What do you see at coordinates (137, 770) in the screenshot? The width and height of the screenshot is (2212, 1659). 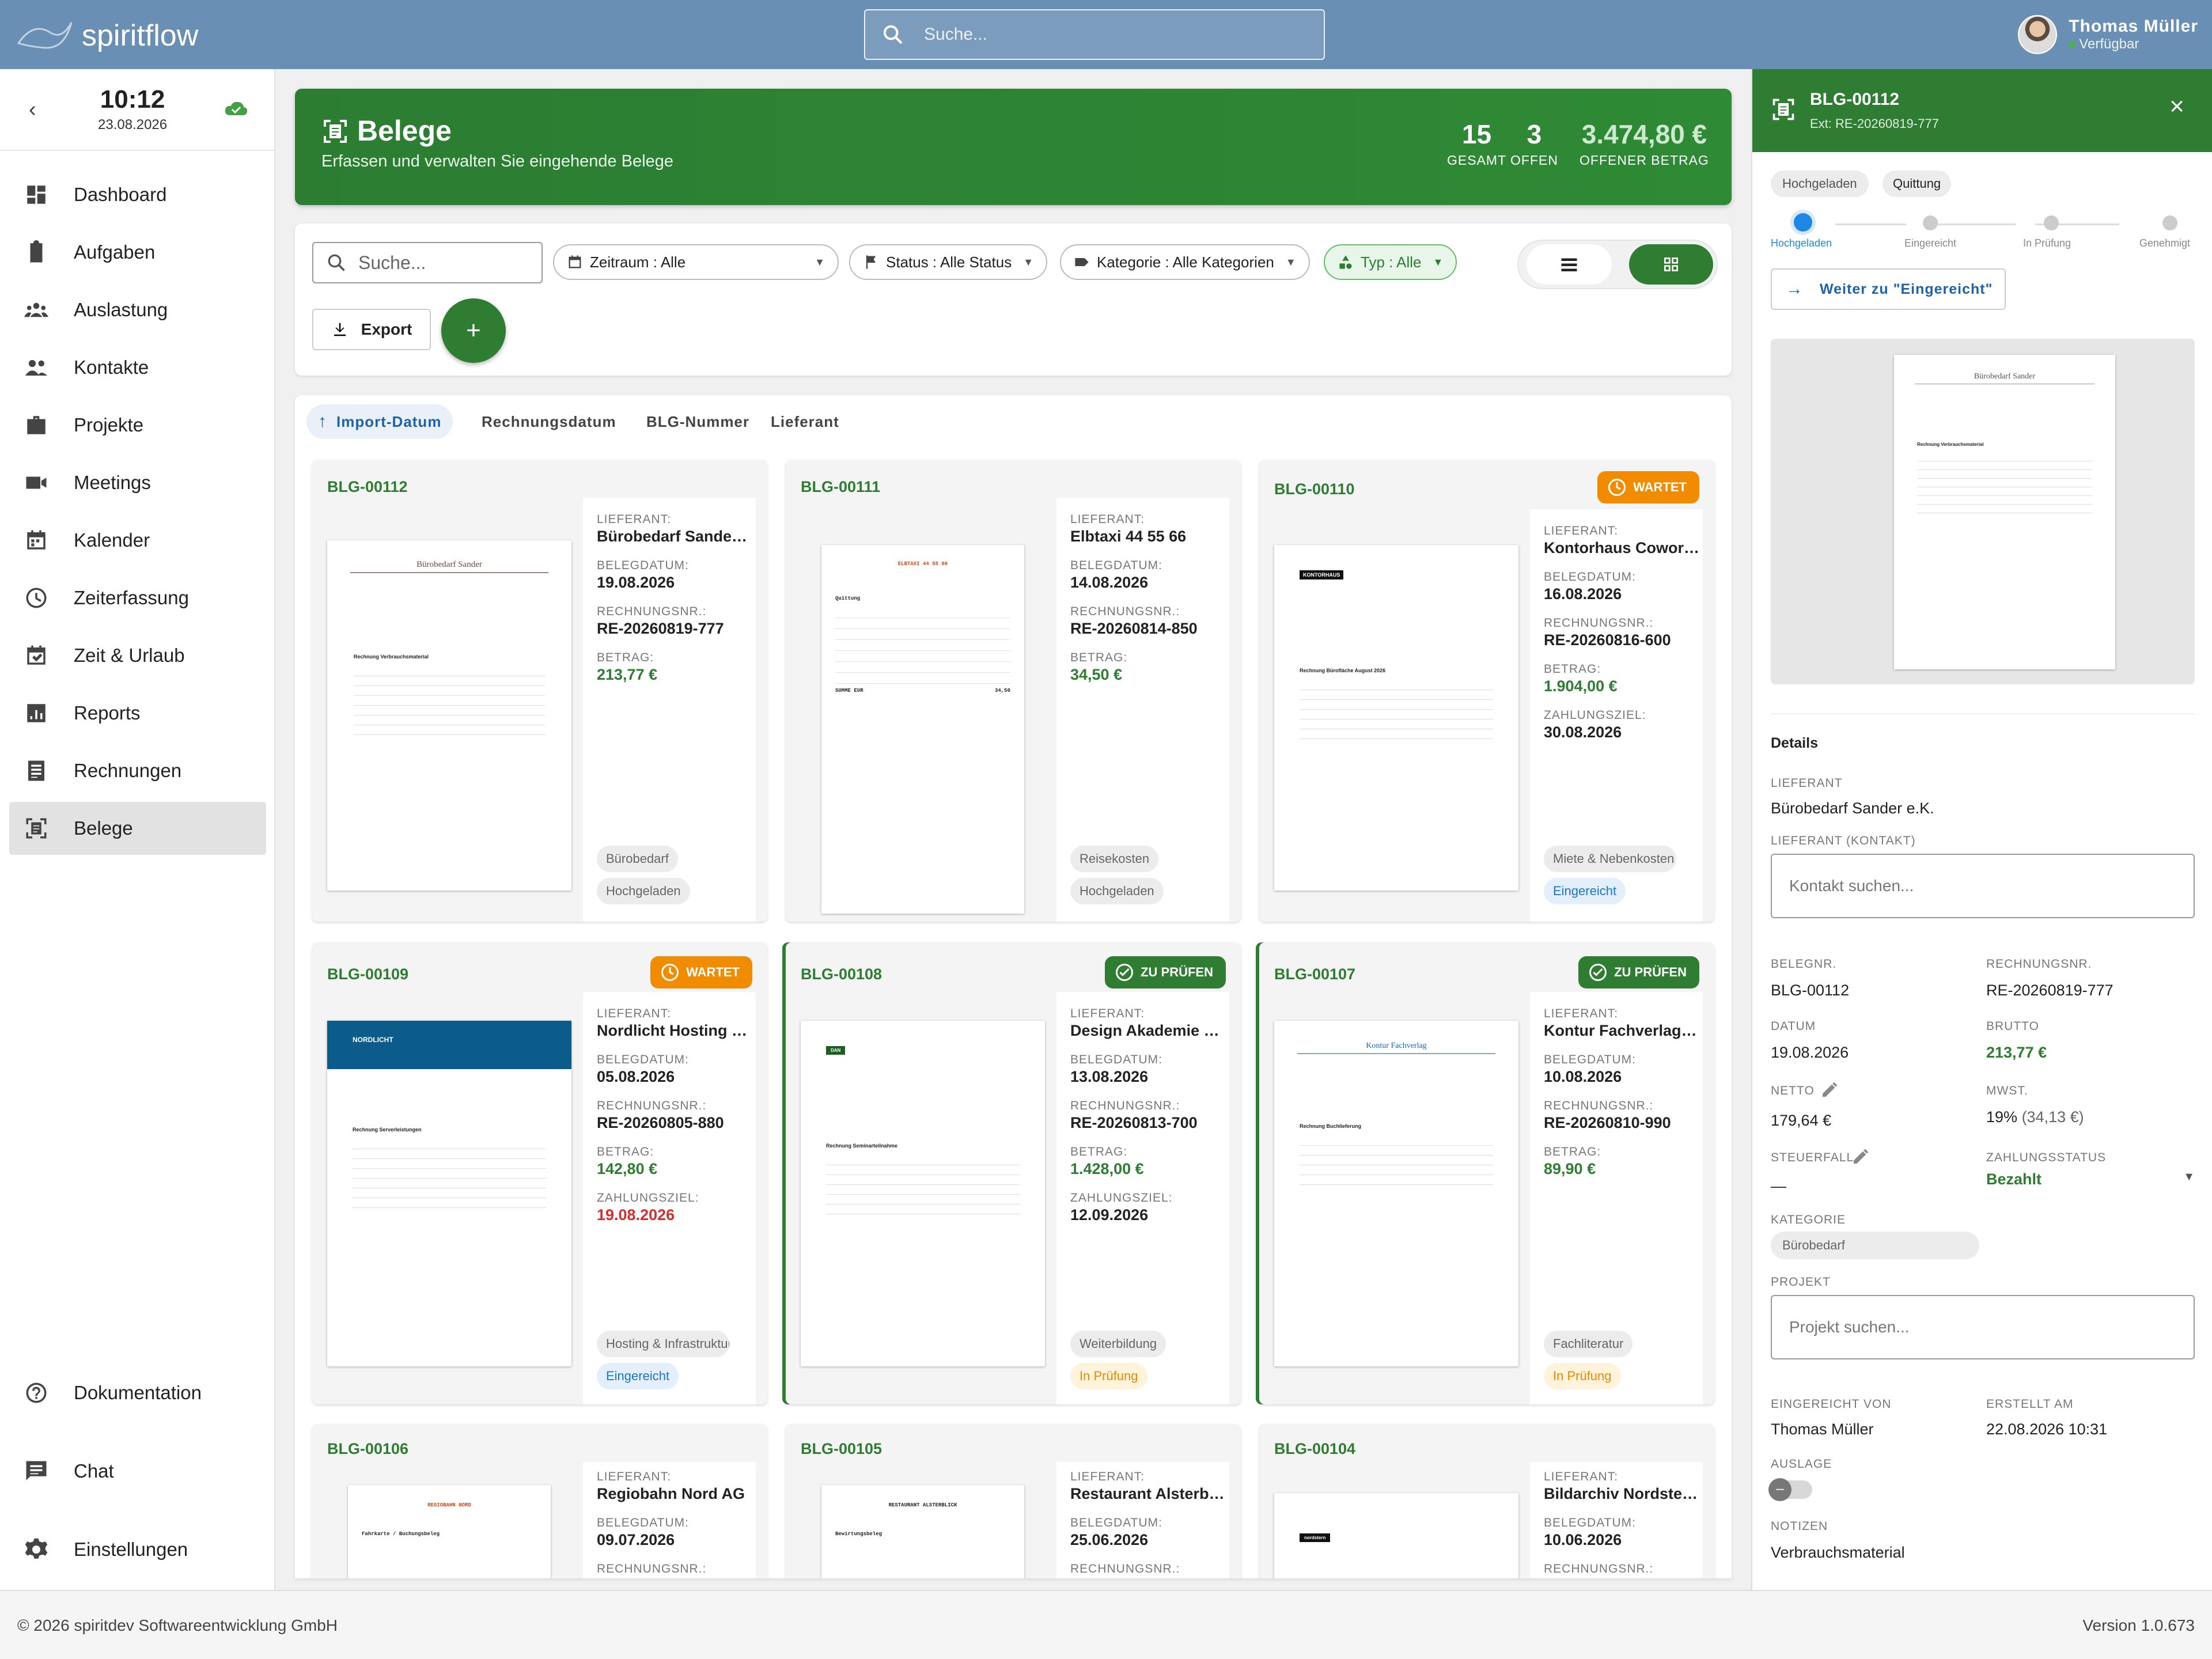 I see `nav-rechnungen: Rechnungen` at bounding box center [137, 770].